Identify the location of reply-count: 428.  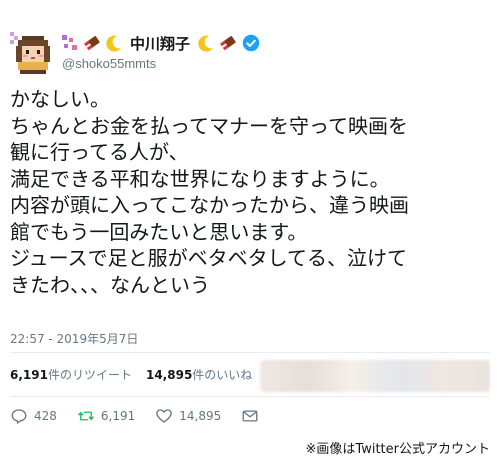
(45, 416).